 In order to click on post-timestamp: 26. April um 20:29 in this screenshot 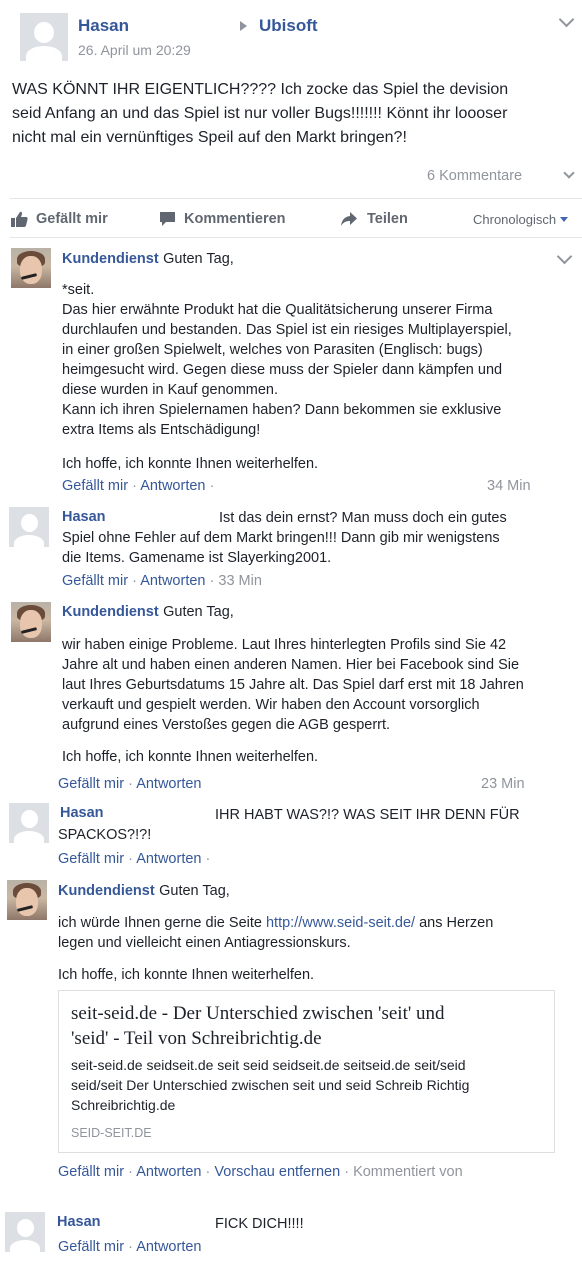, I will do `click(134, 50)`.